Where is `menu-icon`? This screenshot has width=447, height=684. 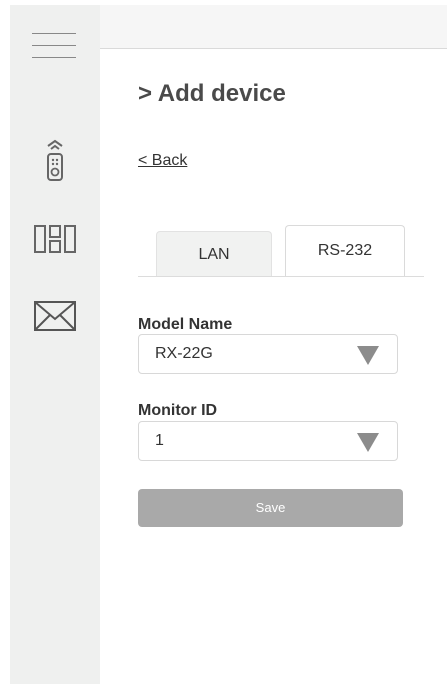
menu-icon is located at coordinates (54, 51).